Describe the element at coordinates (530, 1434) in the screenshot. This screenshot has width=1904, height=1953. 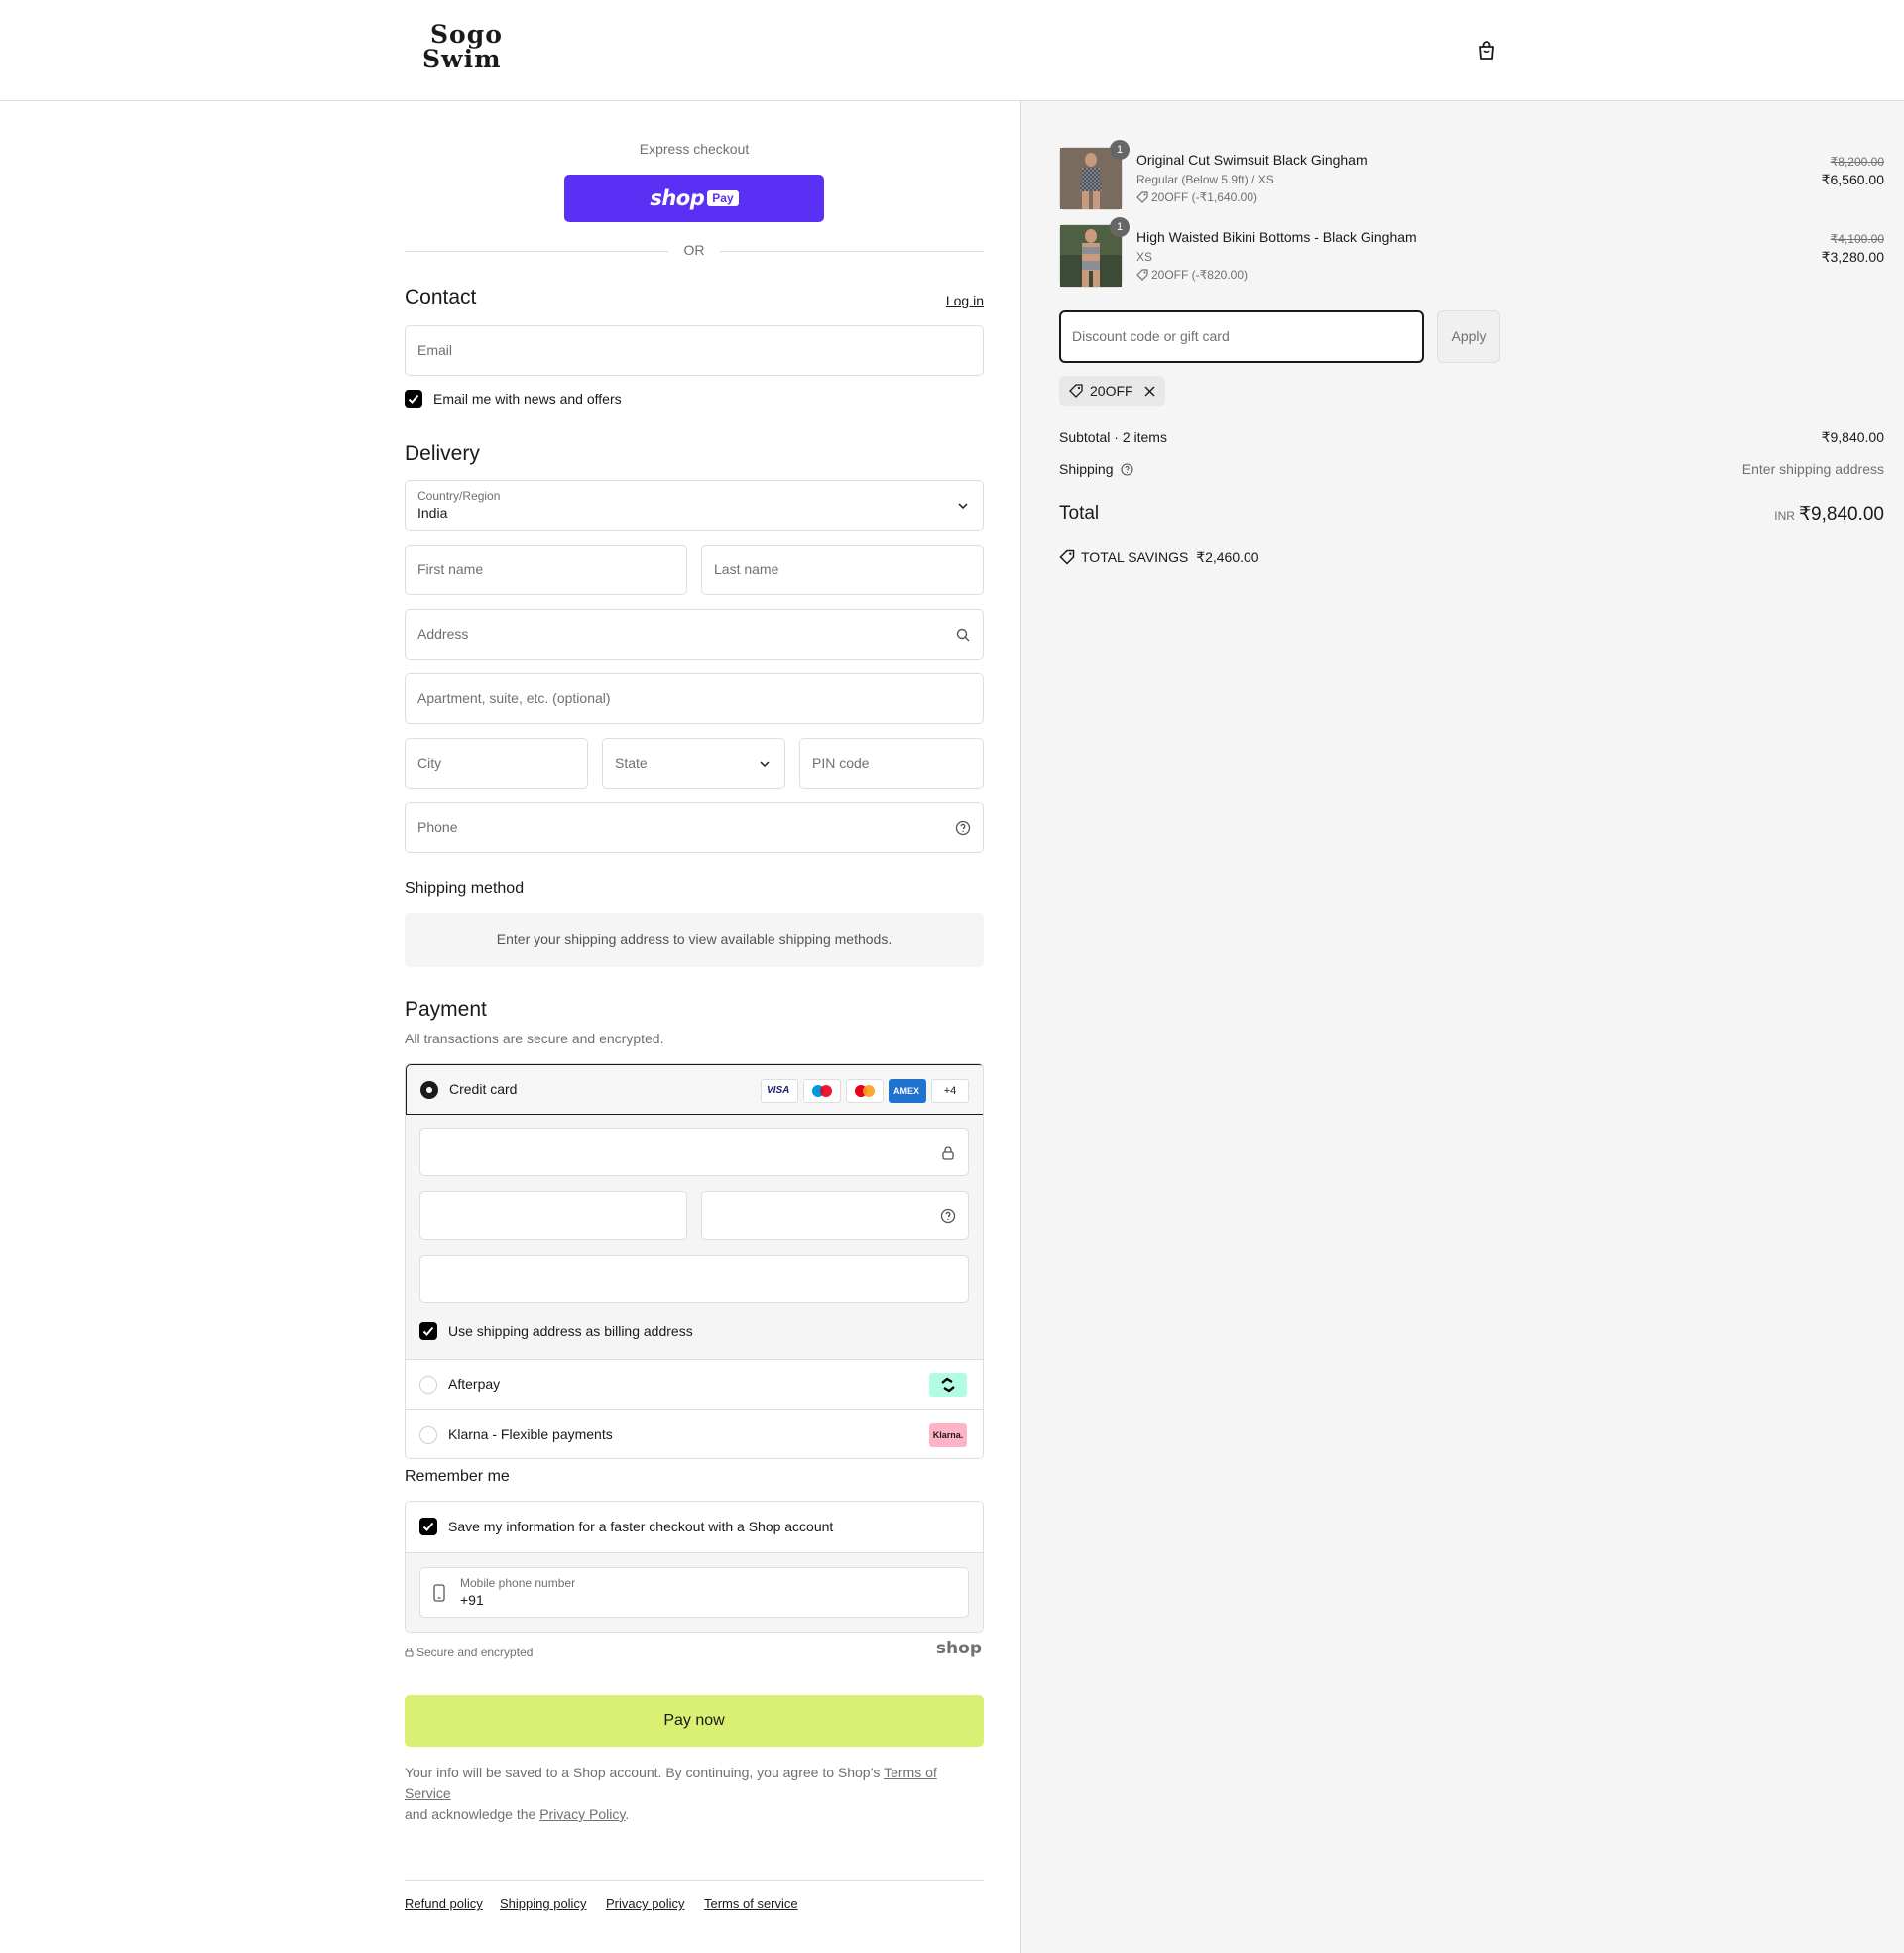
I see `klarna-label: Klarna - Flexible payments` at that location.